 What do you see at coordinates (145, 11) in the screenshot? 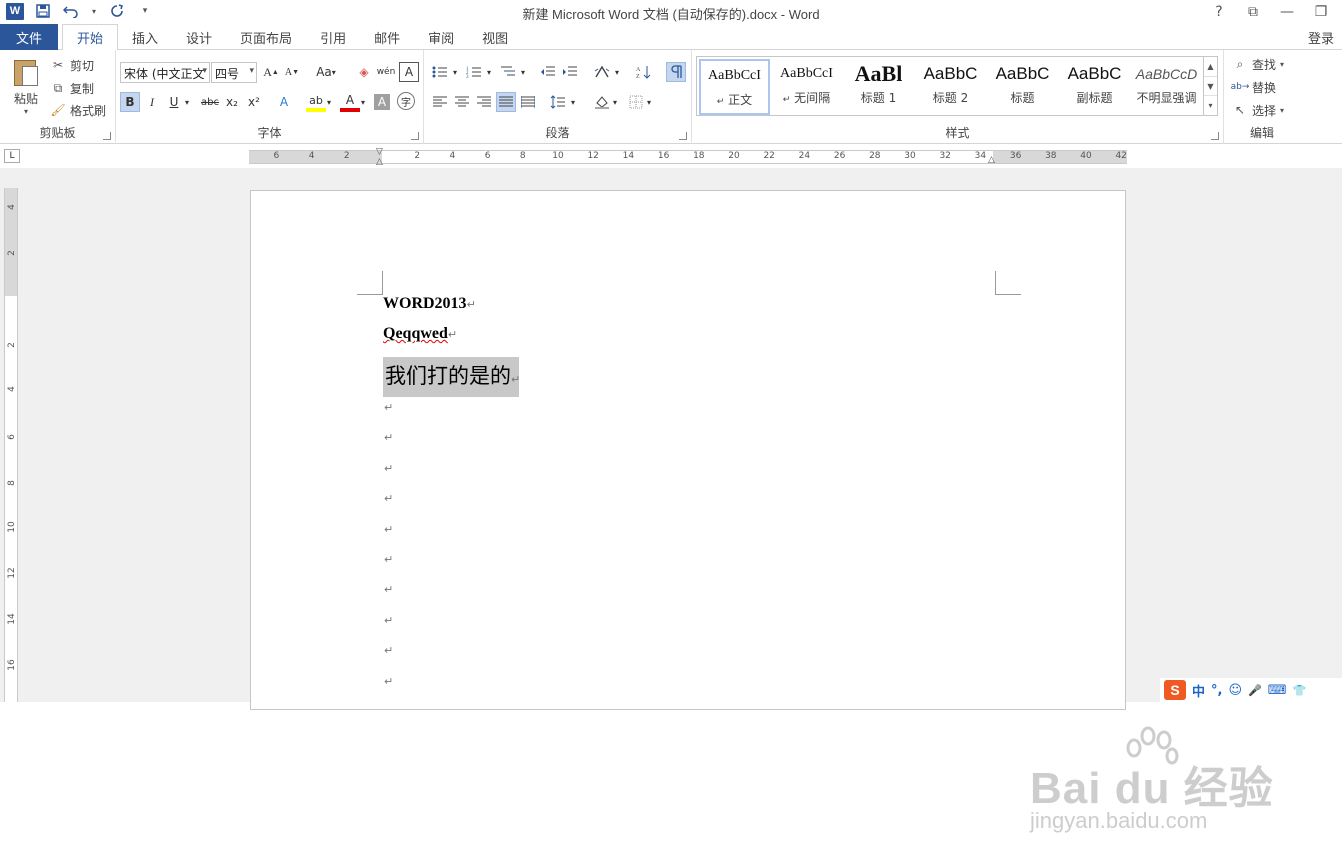
I see `customize-icon: ▾` at bounding box center [145, 11].